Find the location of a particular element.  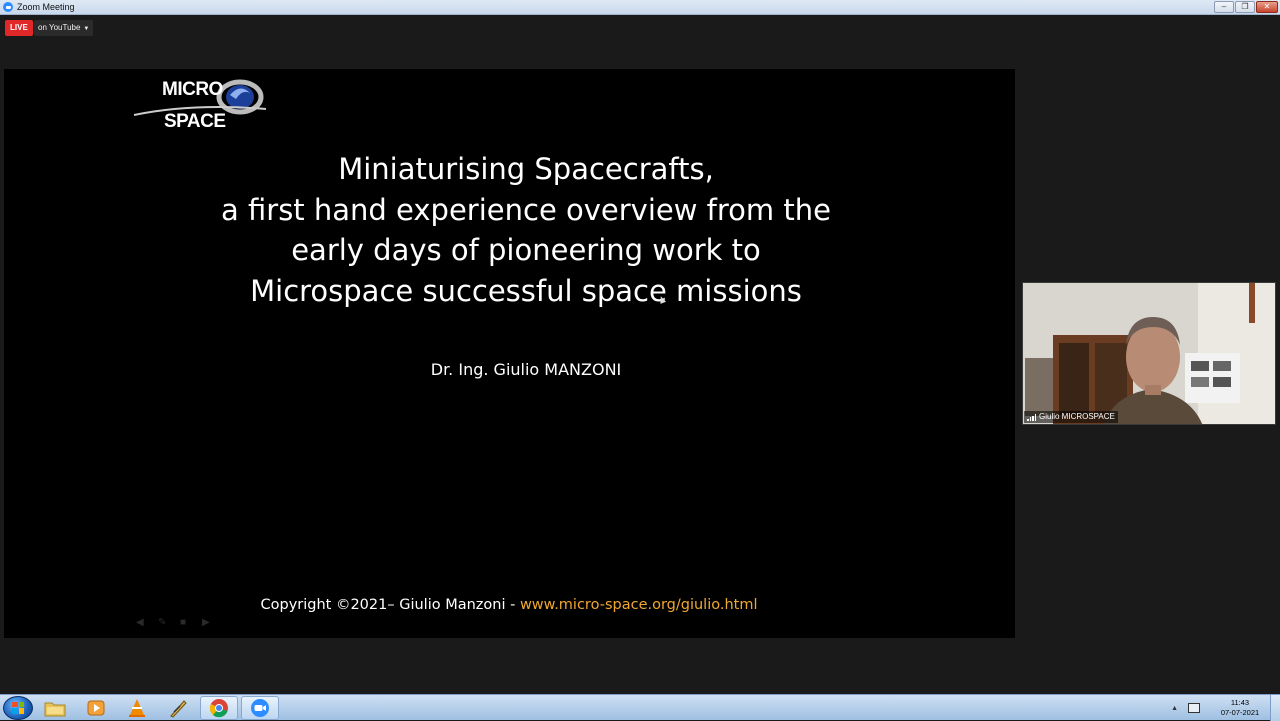

system-tray: ▲ 11:43 07-07-2021 is located at coordinates (1225, 708).